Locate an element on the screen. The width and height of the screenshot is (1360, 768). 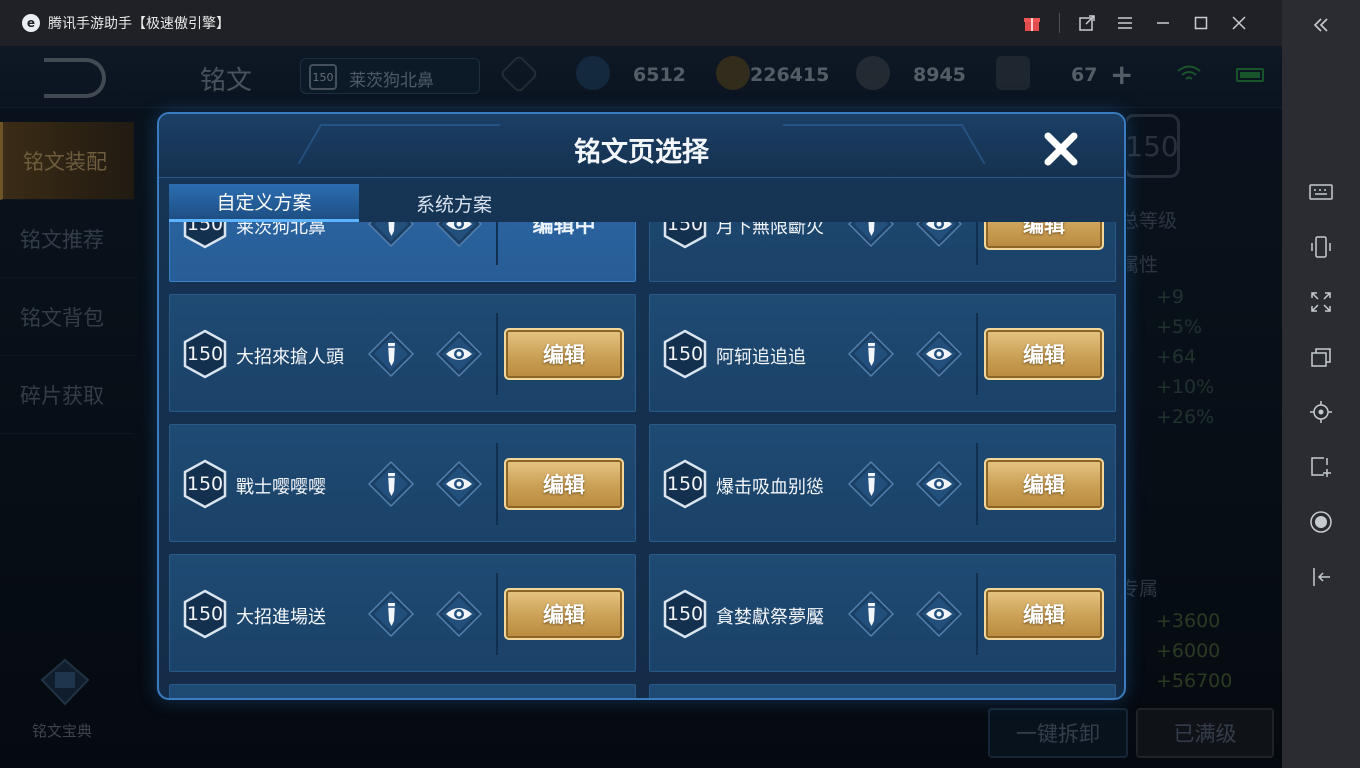
menu-icon is located at coordinates (1125, 23).